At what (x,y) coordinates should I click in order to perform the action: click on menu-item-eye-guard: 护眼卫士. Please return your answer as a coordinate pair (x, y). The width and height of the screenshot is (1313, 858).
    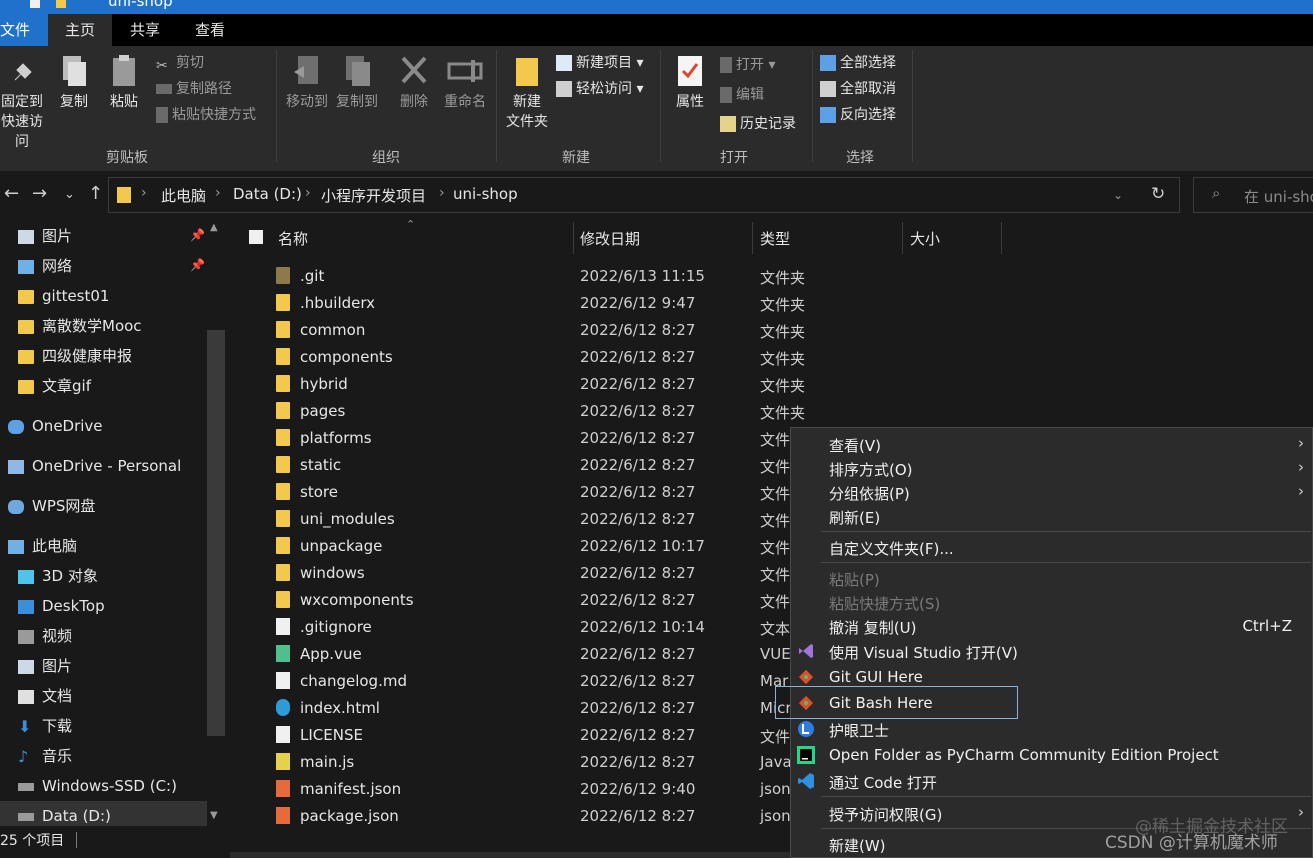
    Looking at the image, I should click on (1052, 729).